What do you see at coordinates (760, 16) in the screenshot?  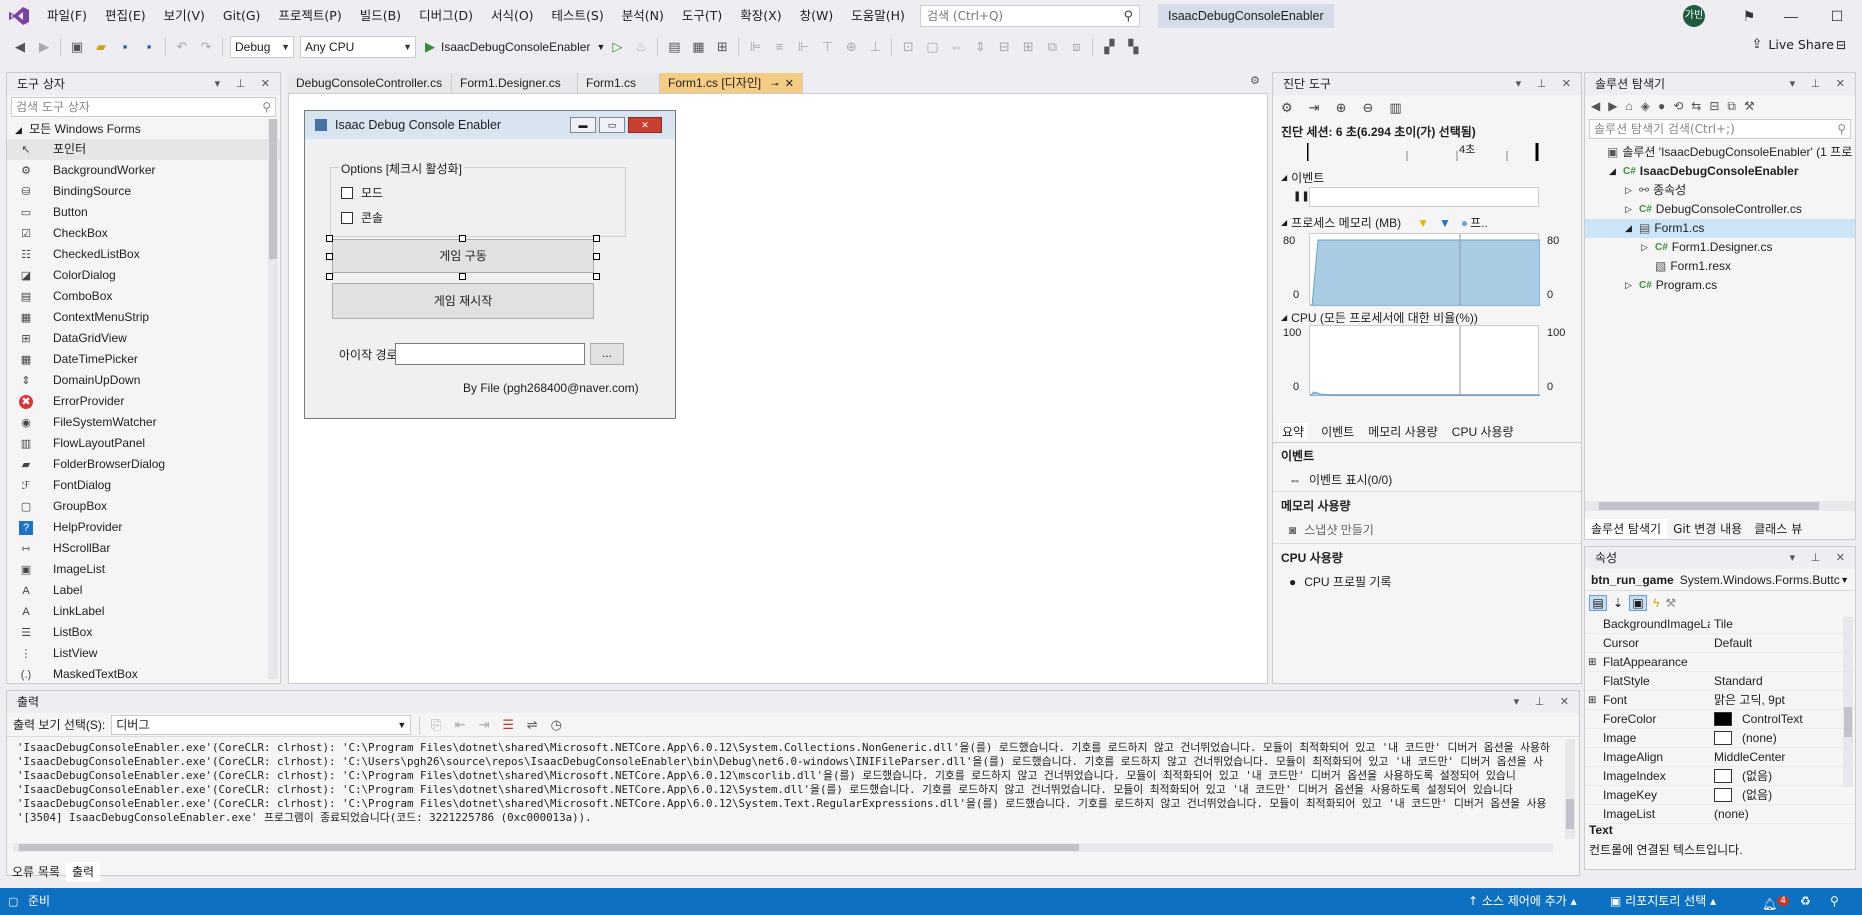 I see `menu-item: 확장(X)` at bounding box center [760, 16].